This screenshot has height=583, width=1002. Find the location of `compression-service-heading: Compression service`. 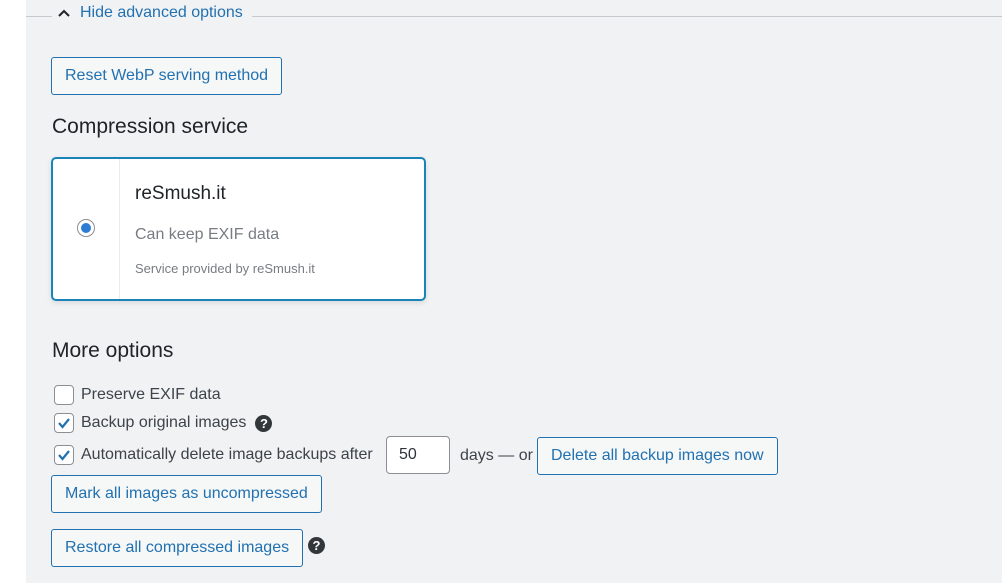

compression-service-heading: Compression service is located at coordinates (150, 126).